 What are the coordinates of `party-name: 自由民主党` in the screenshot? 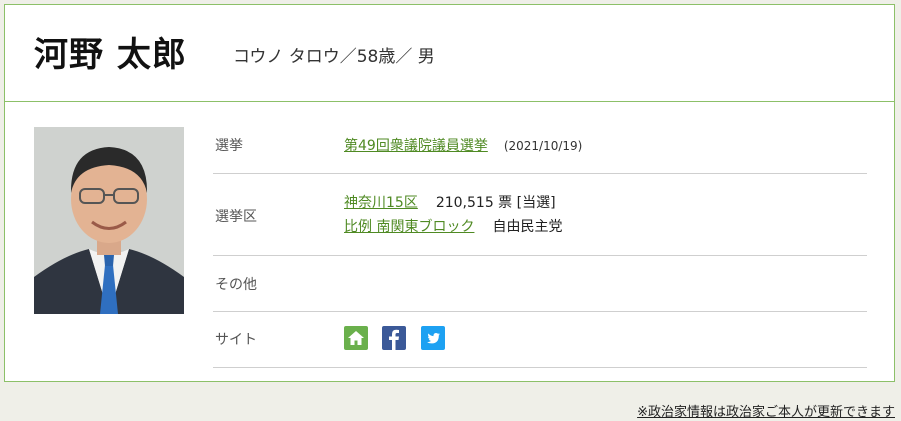 It's located at (527, 227).